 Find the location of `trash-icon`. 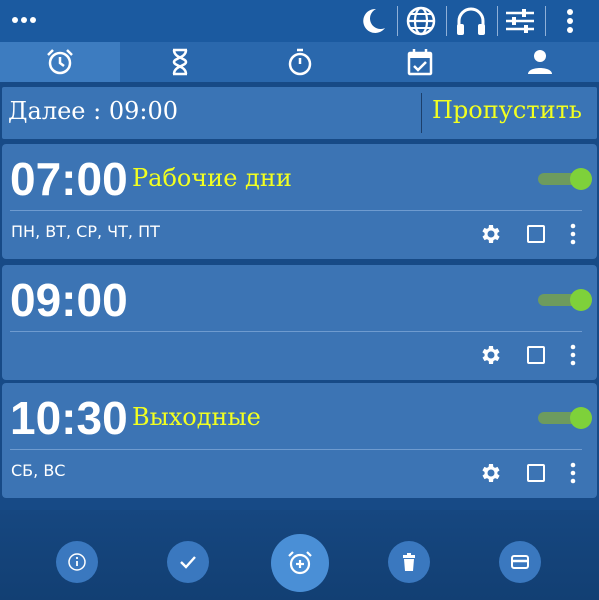

trash-icon is located at coordinates (409, 562).